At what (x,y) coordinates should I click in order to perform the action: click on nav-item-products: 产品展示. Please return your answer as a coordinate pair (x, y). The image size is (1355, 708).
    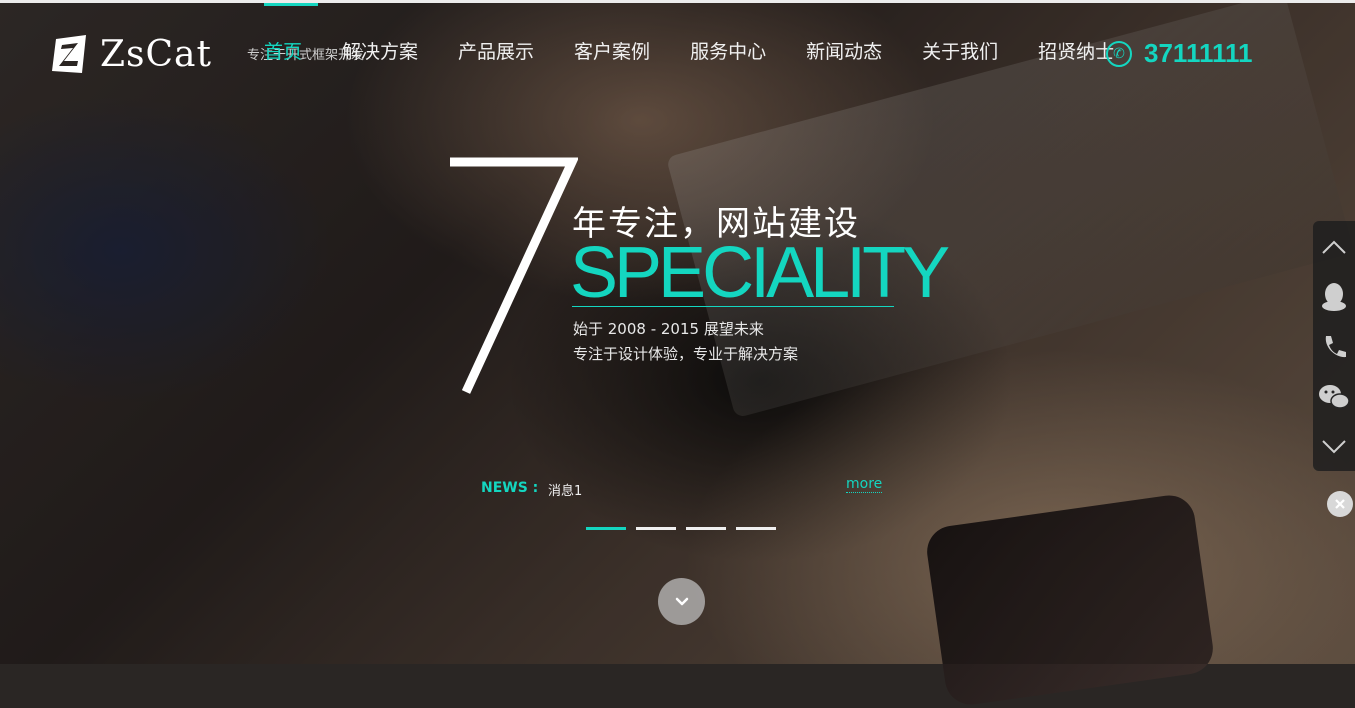
    Looking at the image, I should click on (496, 50).